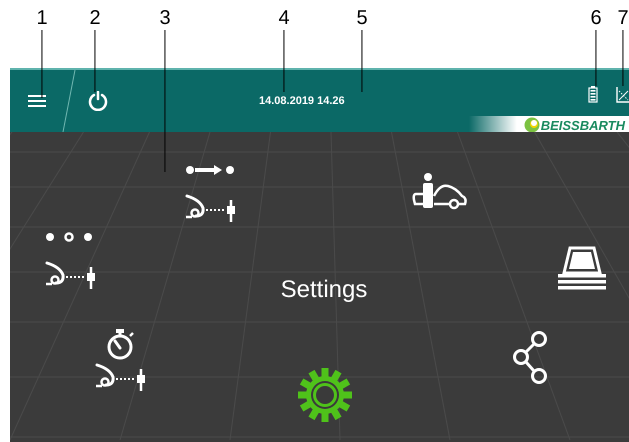 This screenshot has width=629, height=442. I want to click on callout-number: 7, so click(623, 18).